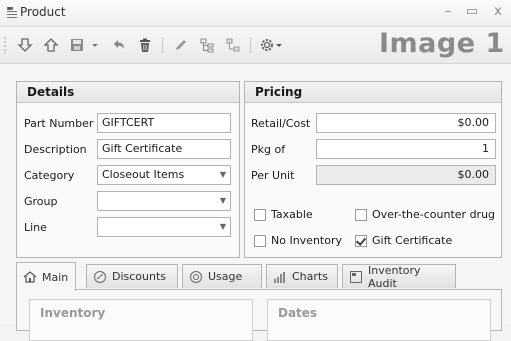 This screenshot has width=511, height=341. Describe the element at coordinates (394, 276) in the screenshot. I see `tab-inventory-audit-label: Inventory Audit` at that location.